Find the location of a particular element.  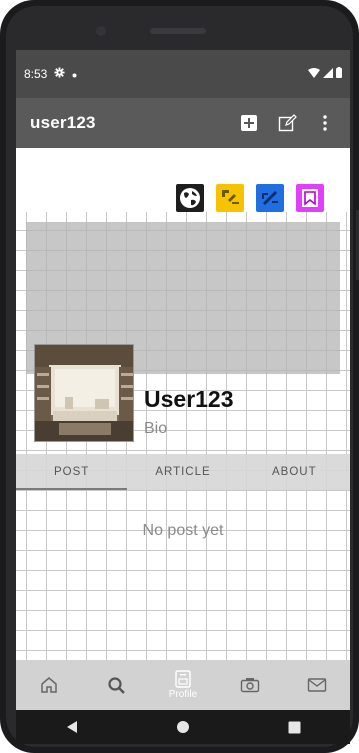

bookmark-icon is located at coordinates (310, 198).